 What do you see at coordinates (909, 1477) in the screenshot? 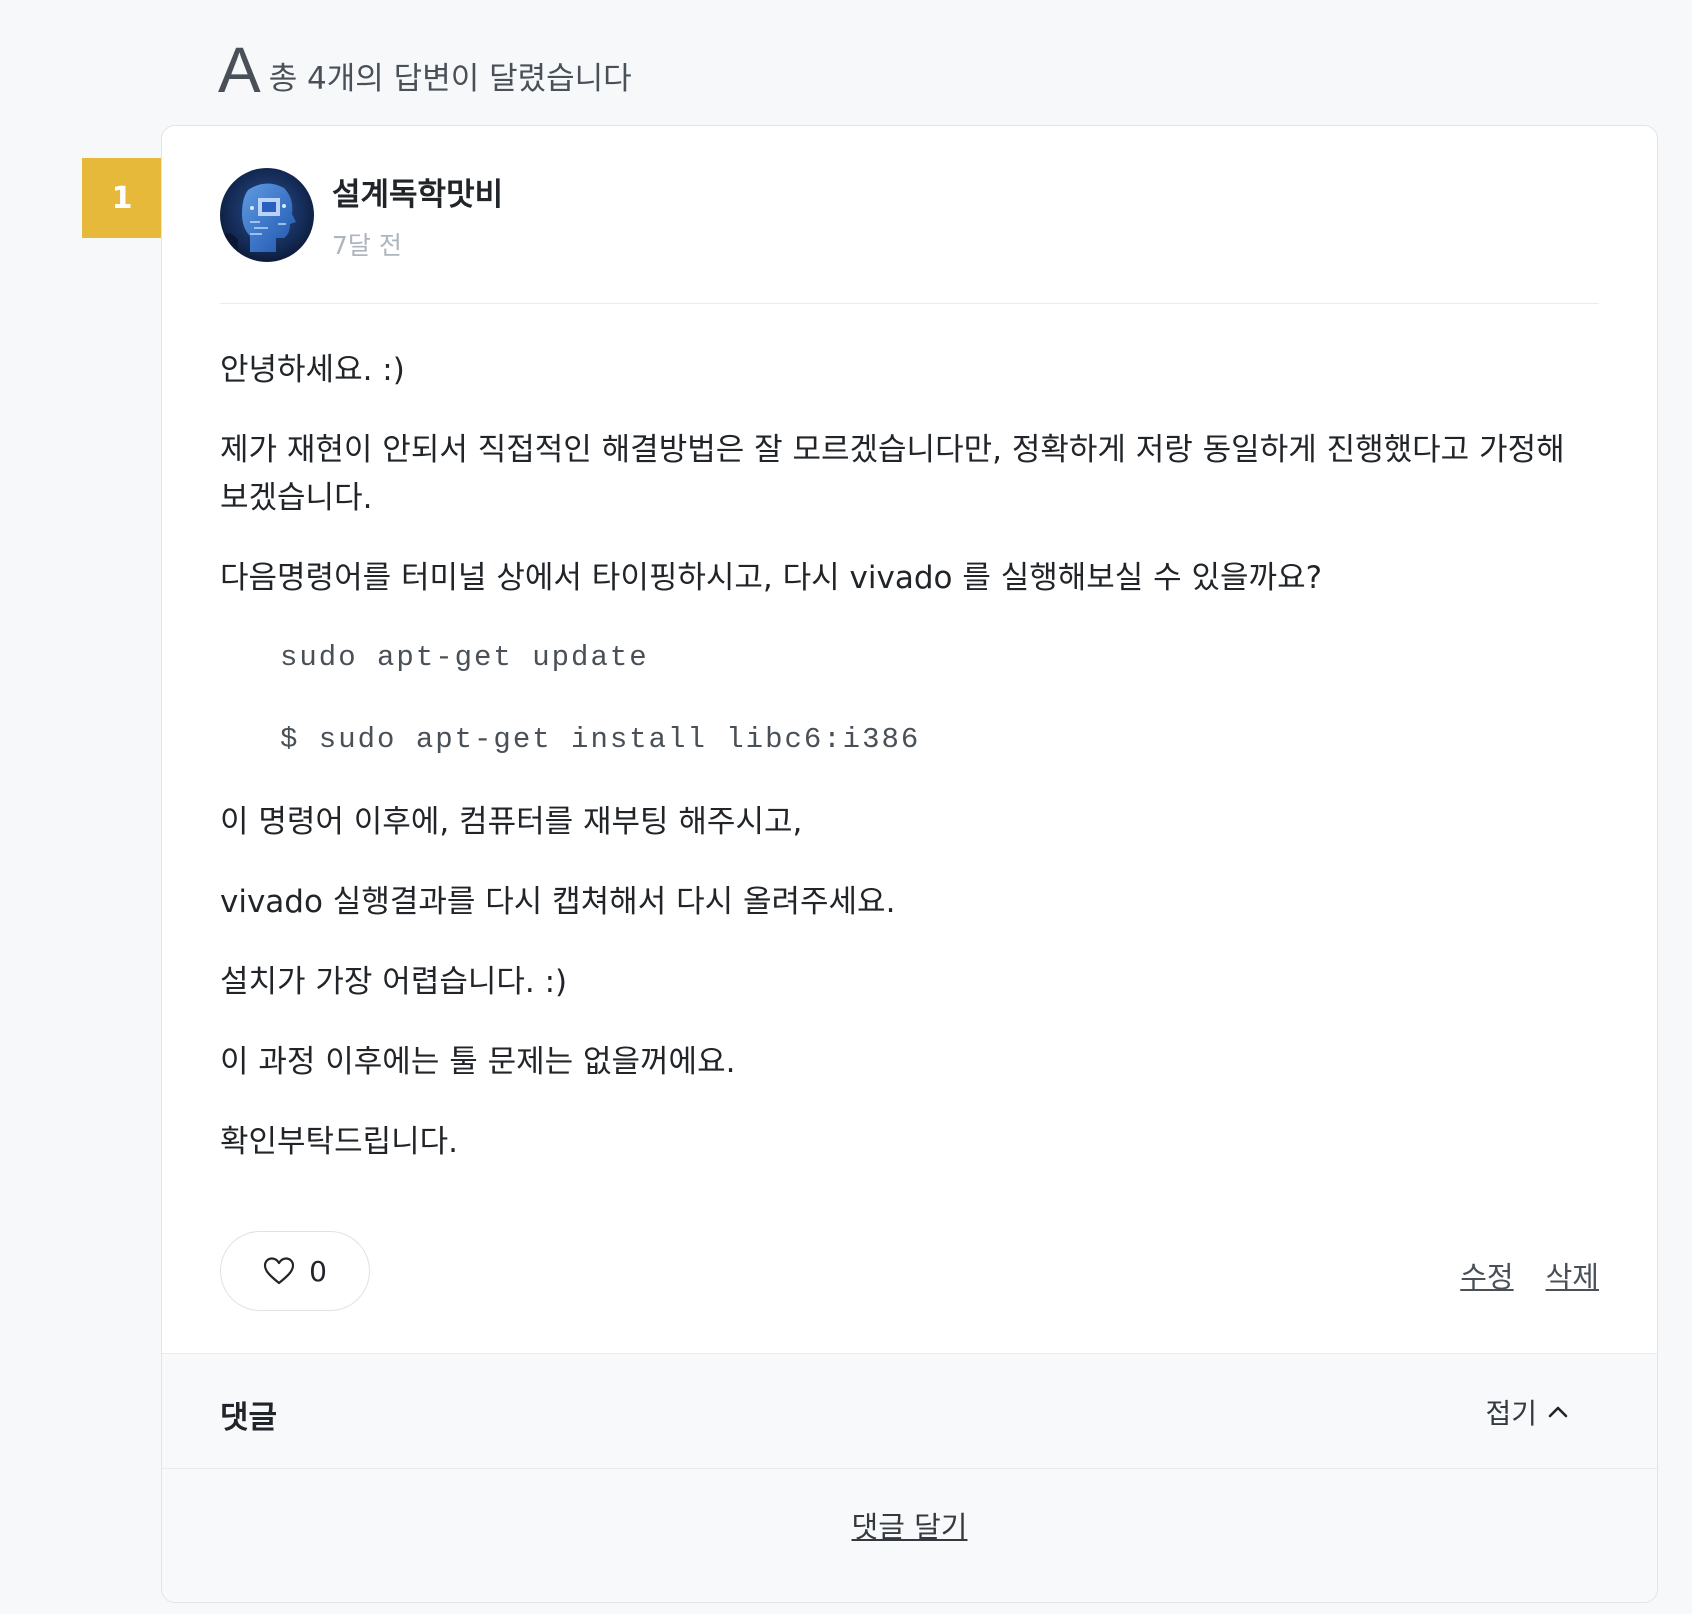
I see `comments-section: 댓글 접기 댓글 달기` at bounding box center [909, 1477].